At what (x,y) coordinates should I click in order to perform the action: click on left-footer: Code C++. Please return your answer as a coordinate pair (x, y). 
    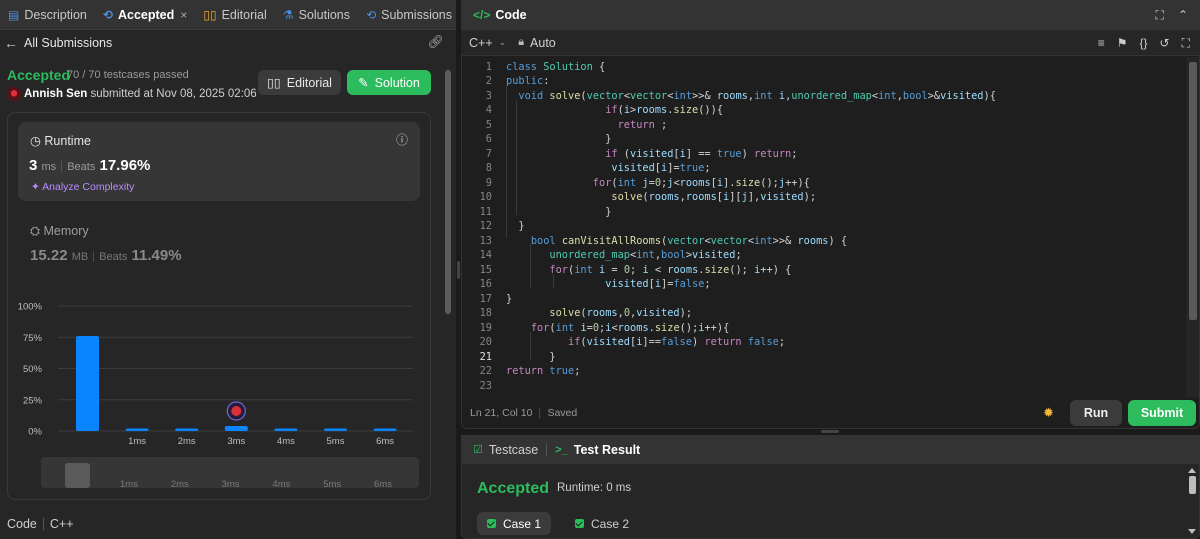
    Looking at the image, I should click on (228, 523).